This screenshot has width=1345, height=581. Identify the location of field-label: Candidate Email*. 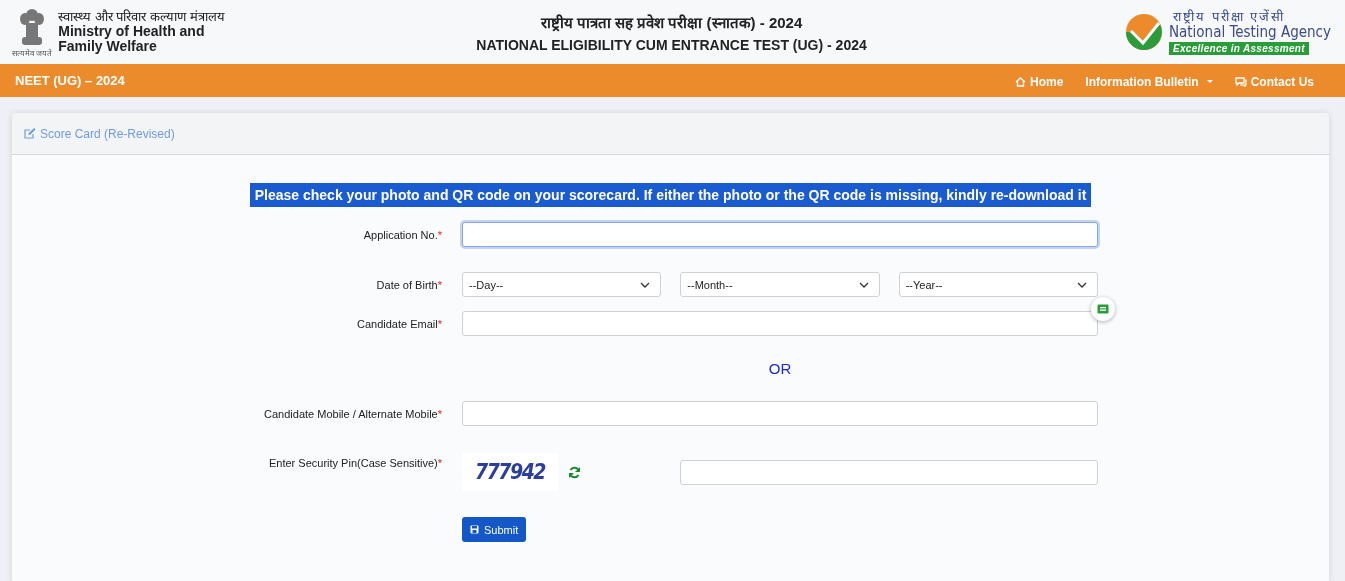
(399, 323).